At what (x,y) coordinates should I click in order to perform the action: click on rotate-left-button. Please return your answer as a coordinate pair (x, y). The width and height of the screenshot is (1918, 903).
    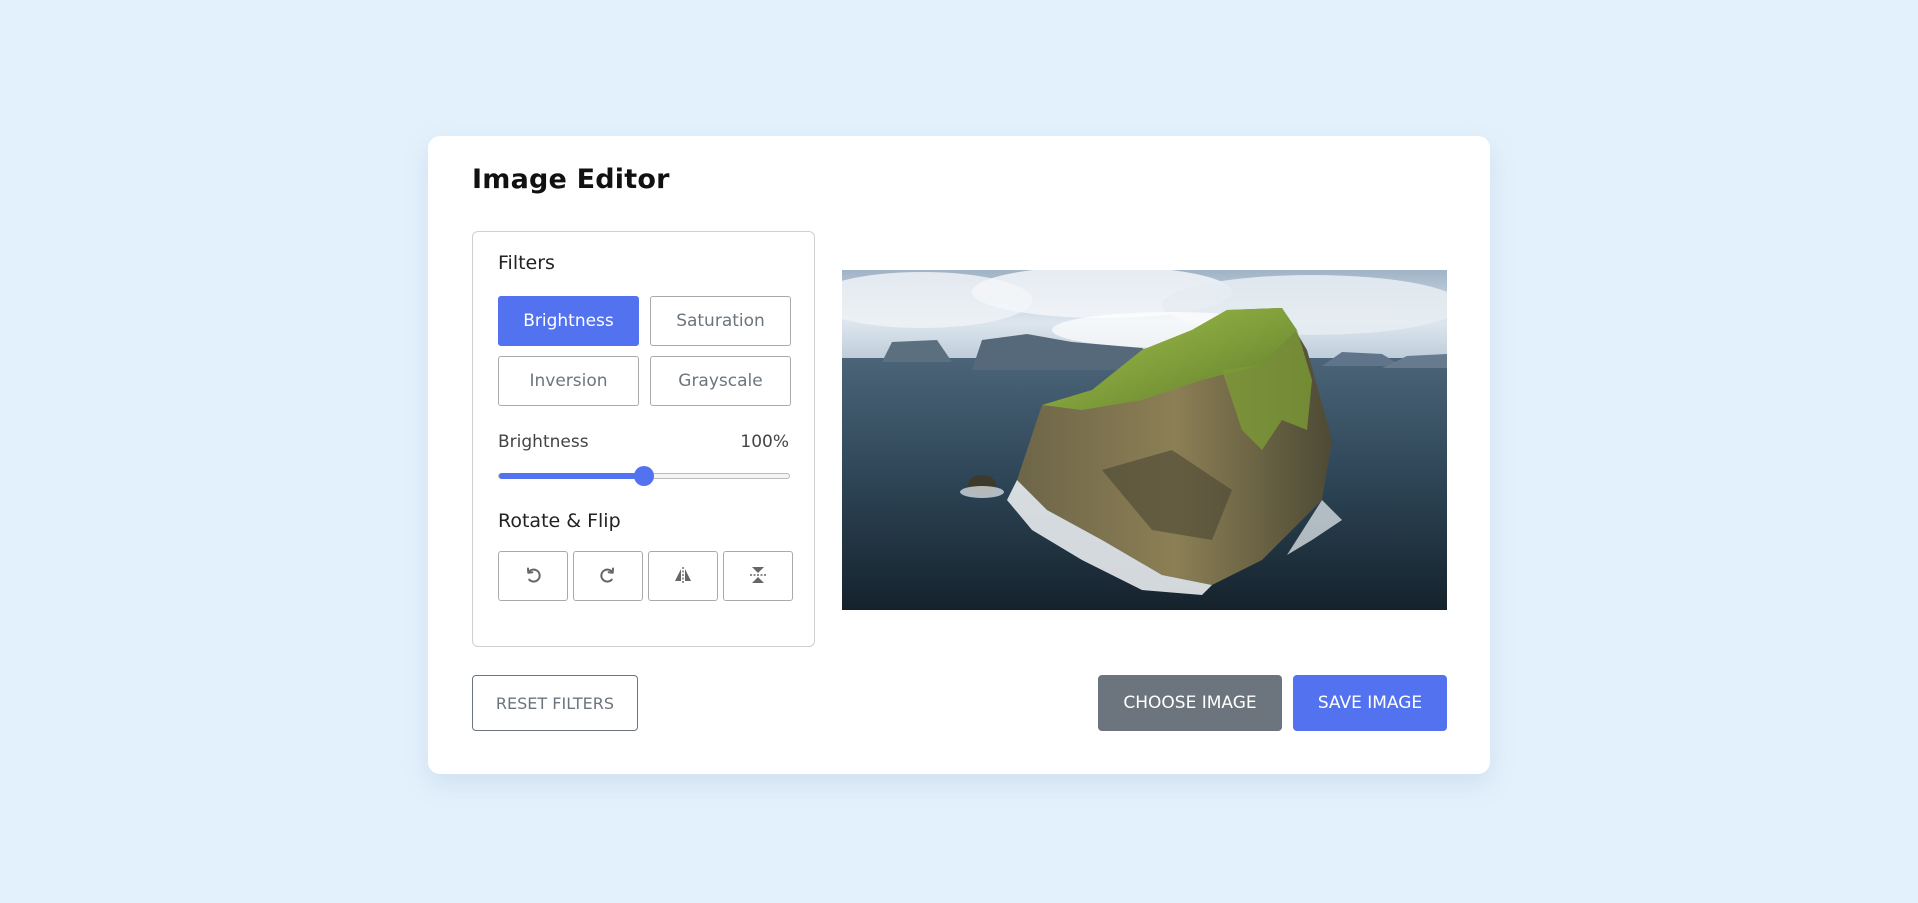
    Looking at the image, I should click on (533, 576).